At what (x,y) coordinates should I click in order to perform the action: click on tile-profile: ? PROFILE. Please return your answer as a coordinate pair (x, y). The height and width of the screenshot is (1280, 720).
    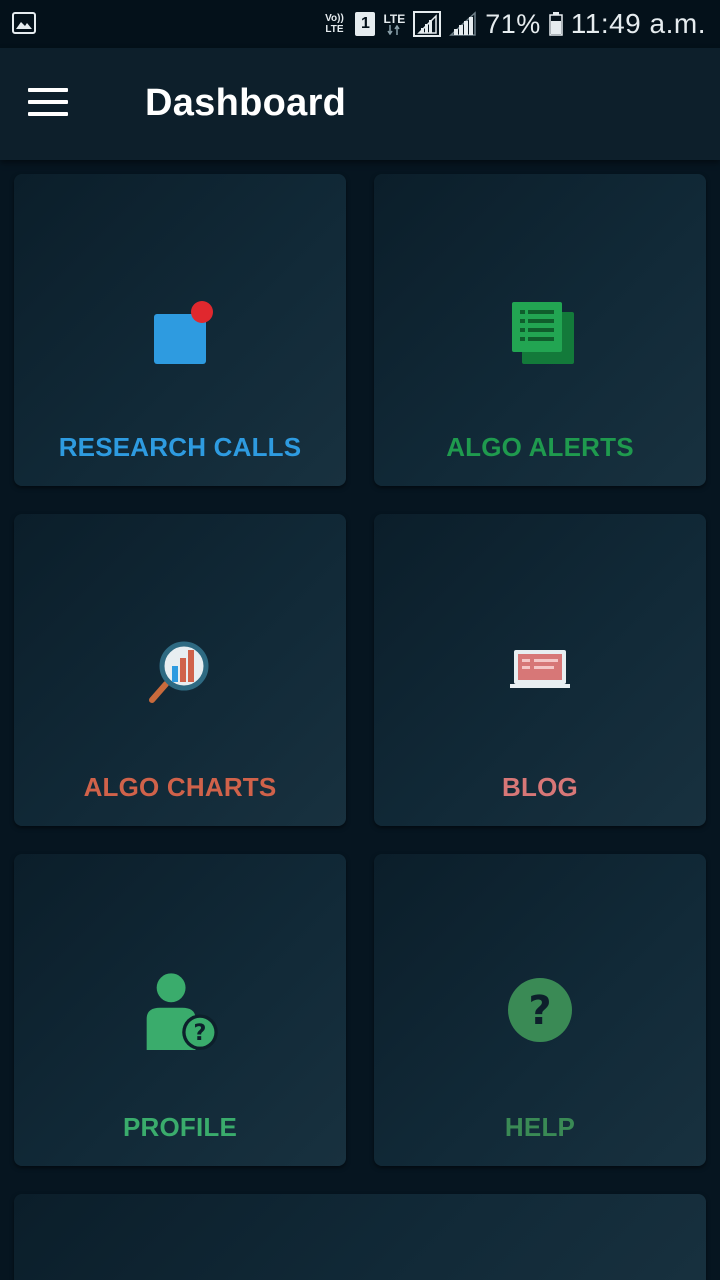
    Looking at the image, I should click on (180, 1010).